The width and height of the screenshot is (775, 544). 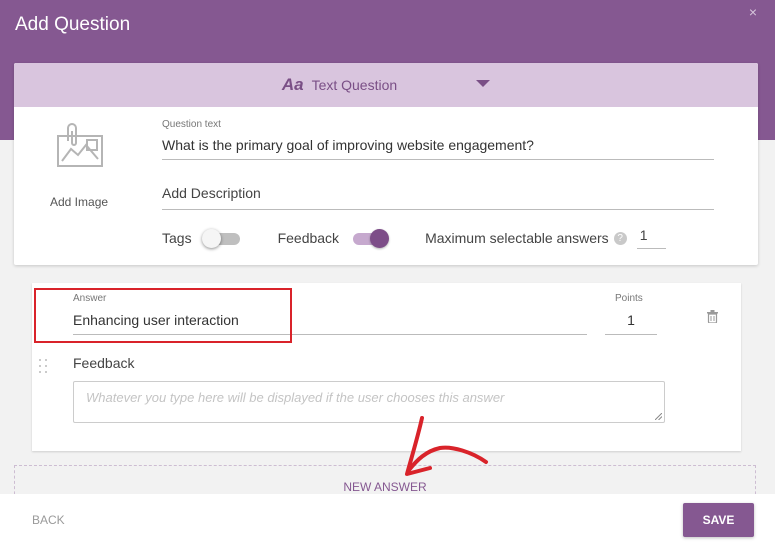 What do you see at coordinates (446, 446) in the screenshot?
I see `annotation-arrow` at bounding box center [446, 446].